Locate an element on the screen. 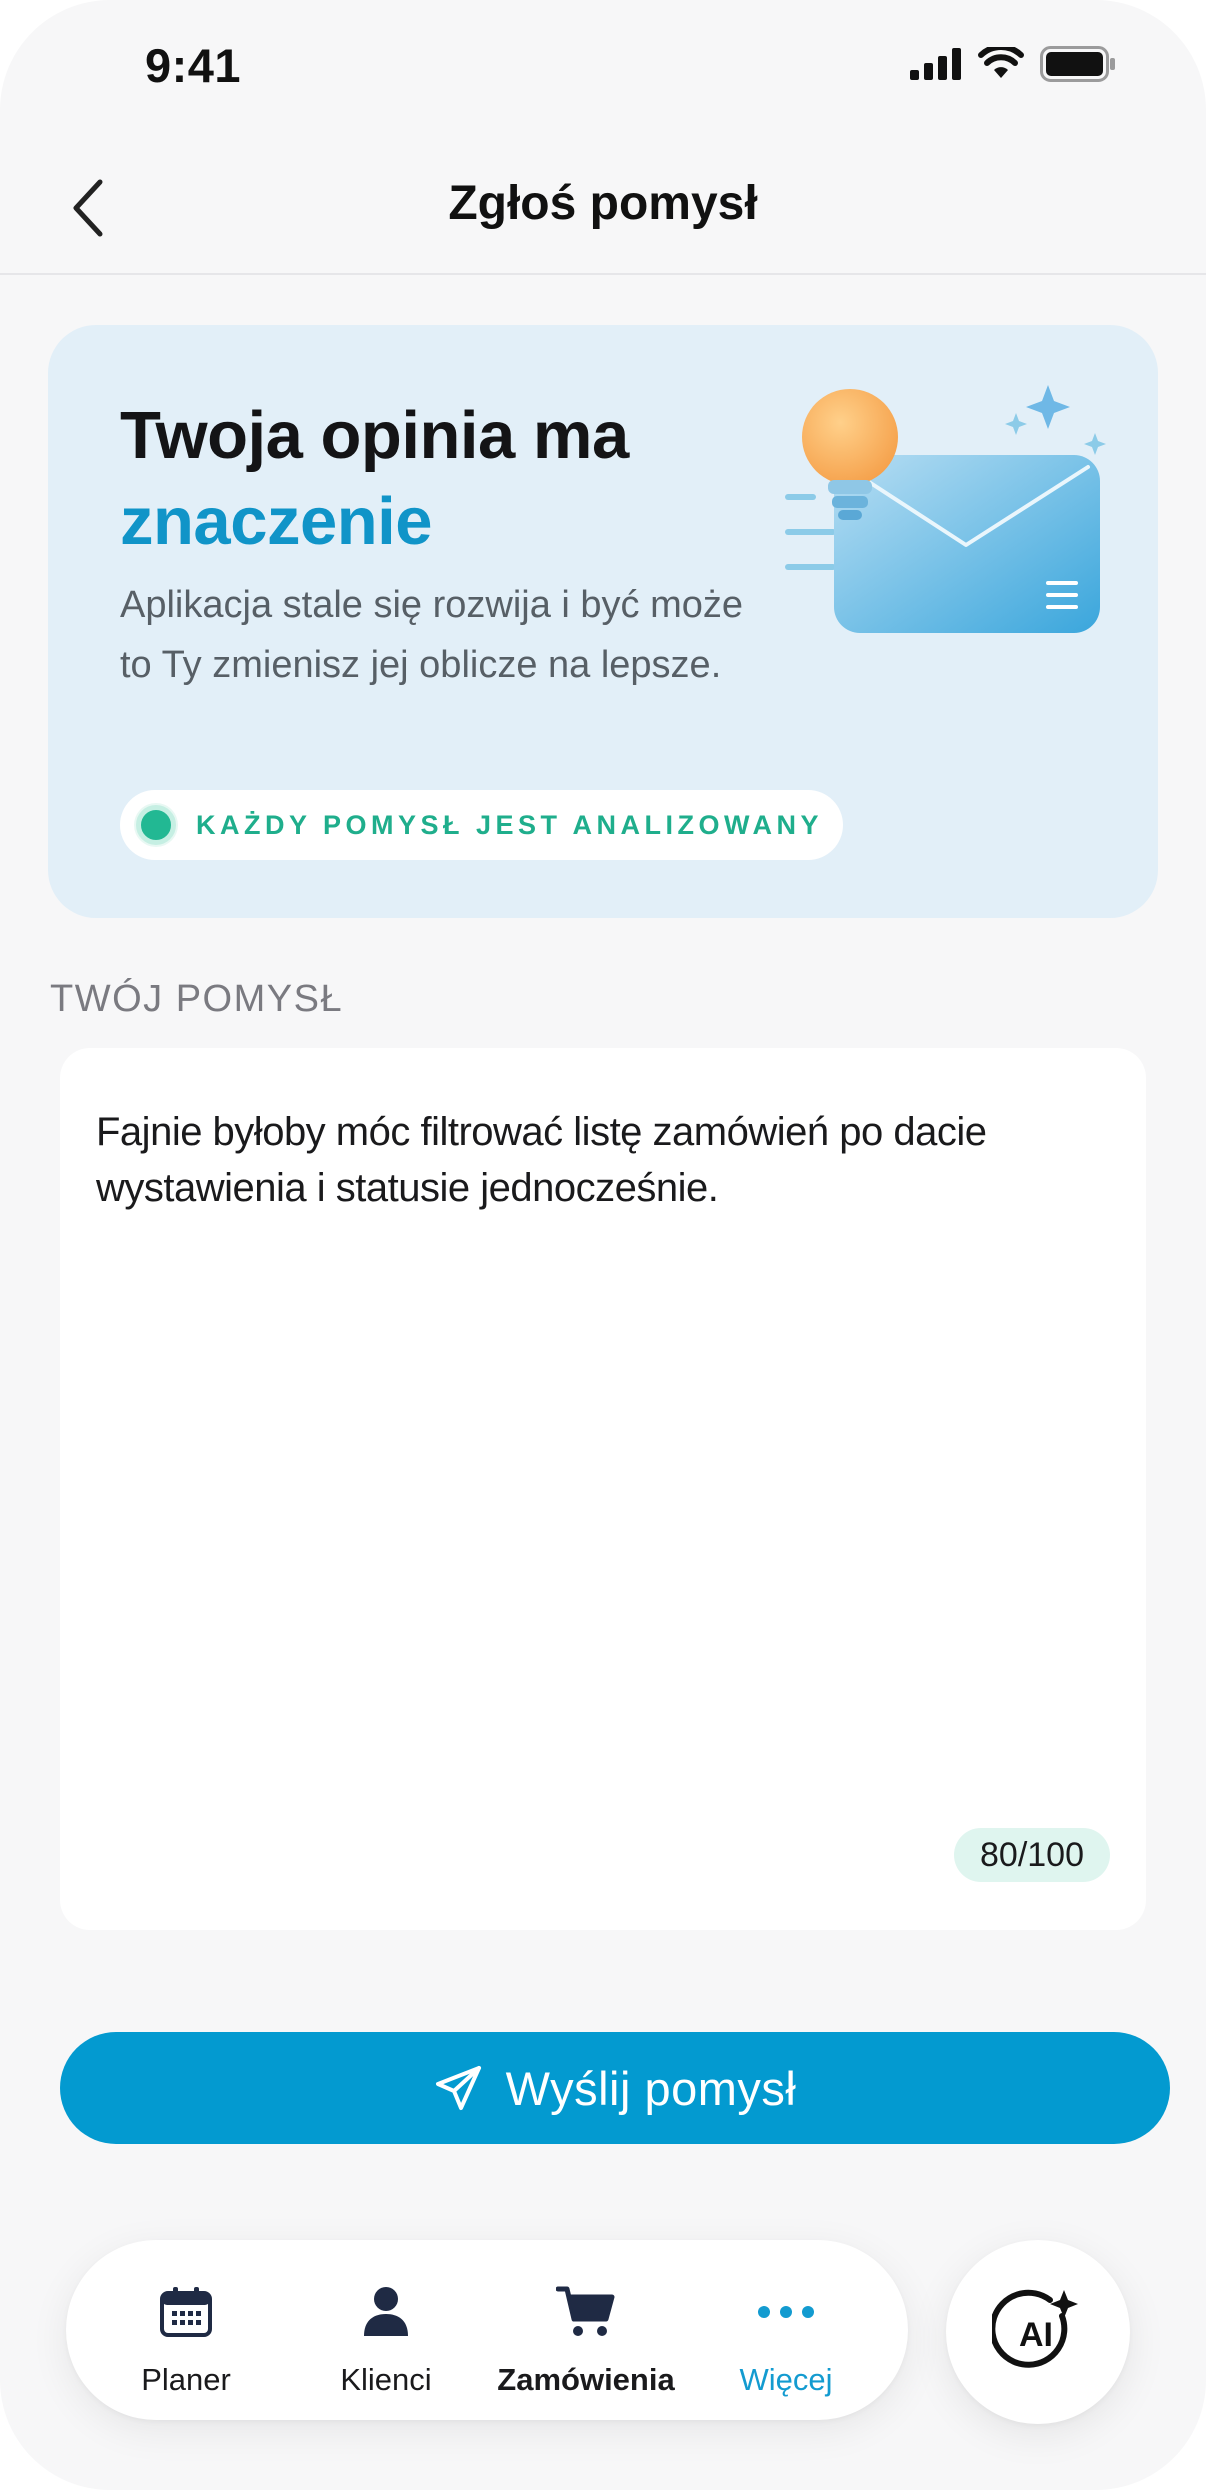  bottom-tab-bar: Planer Klienci Zamówienia Więcej is located at coordinates (487, 2330).